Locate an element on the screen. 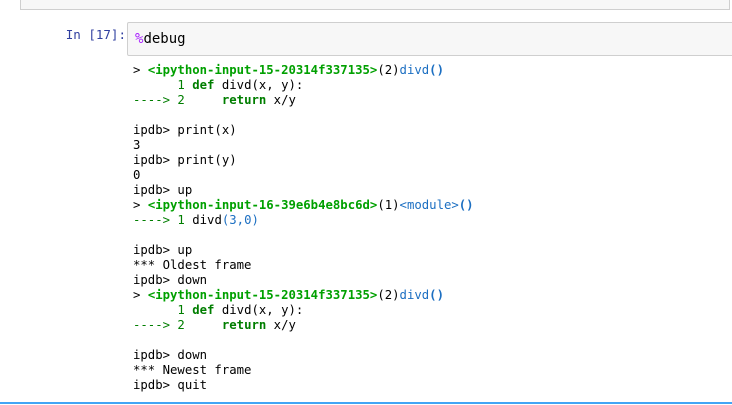  frame-source: <ipython-input-16-39e6b4e8bc6d> is located at coordinates (262, 205).